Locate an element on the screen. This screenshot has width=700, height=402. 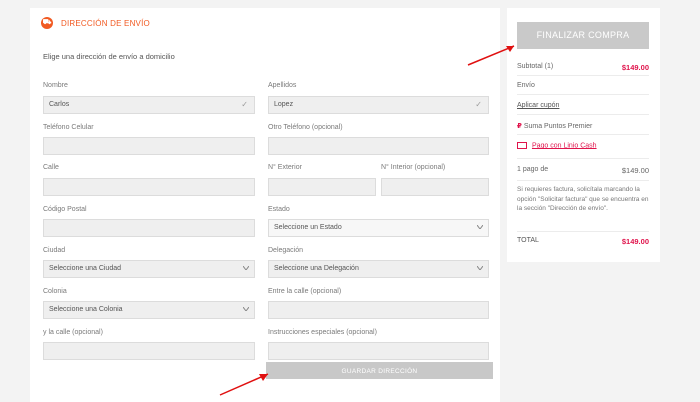
total-value: $149.00 is located at coordinates (635, 241).